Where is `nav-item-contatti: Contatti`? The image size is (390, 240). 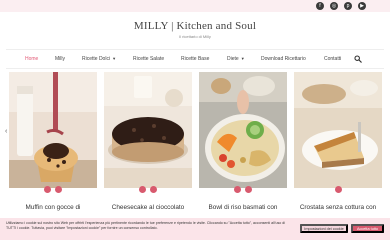 nav-item-contatti: Contatti is located at coordinates (332, 59).